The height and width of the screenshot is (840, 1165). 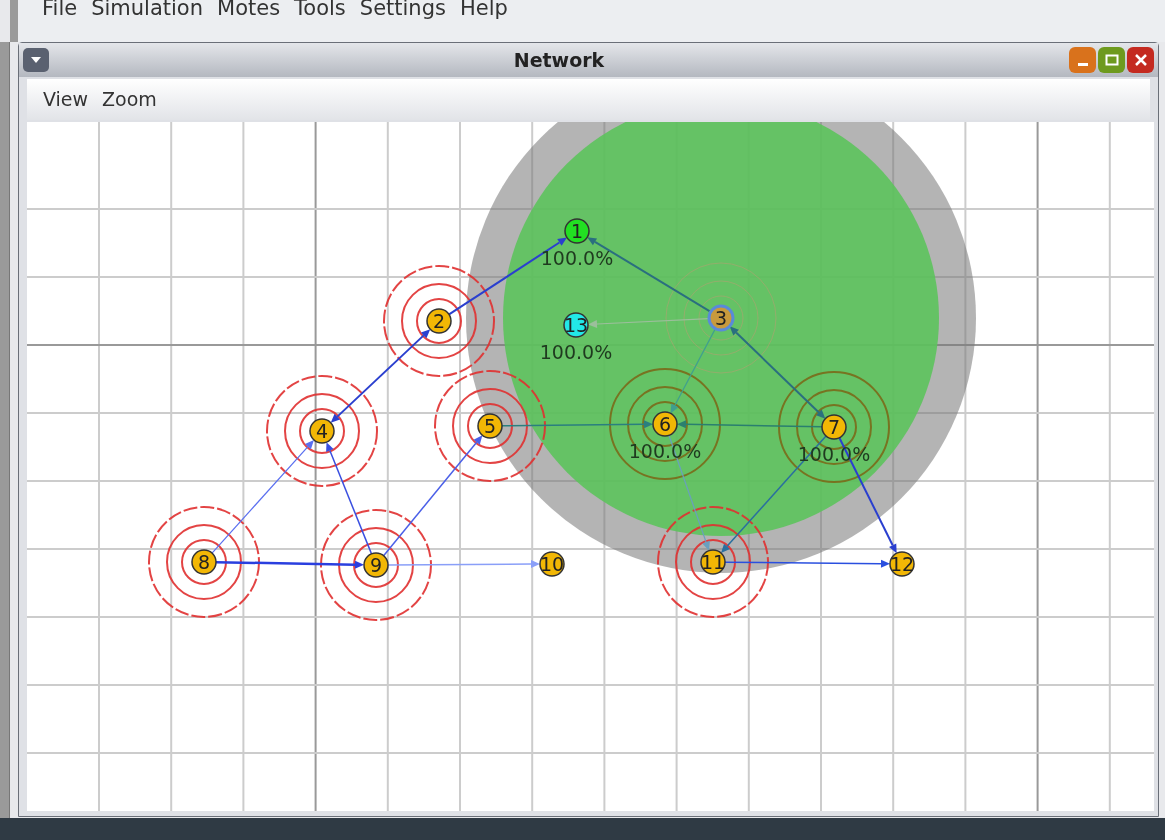 I want to click on mote-node: 11, so click(x=713, y=562).